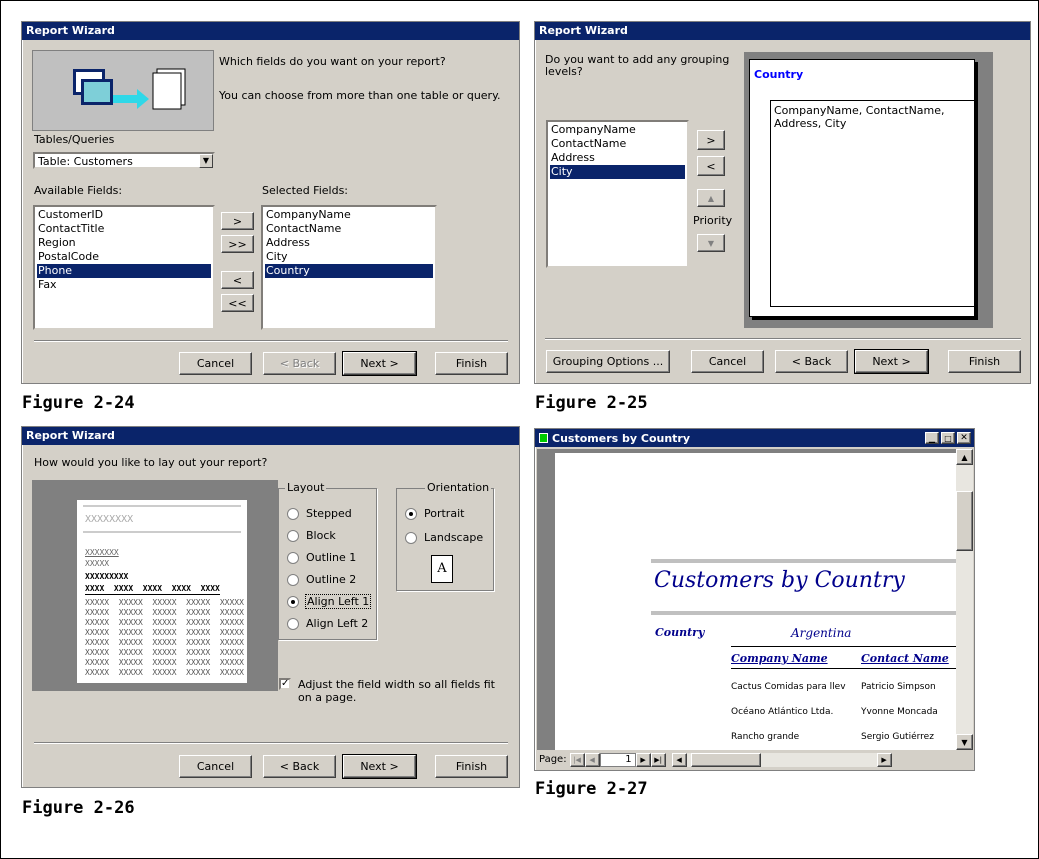 The image size is (1039, 859). I want to click on priority-up-button: ▲, so click(711, 198).